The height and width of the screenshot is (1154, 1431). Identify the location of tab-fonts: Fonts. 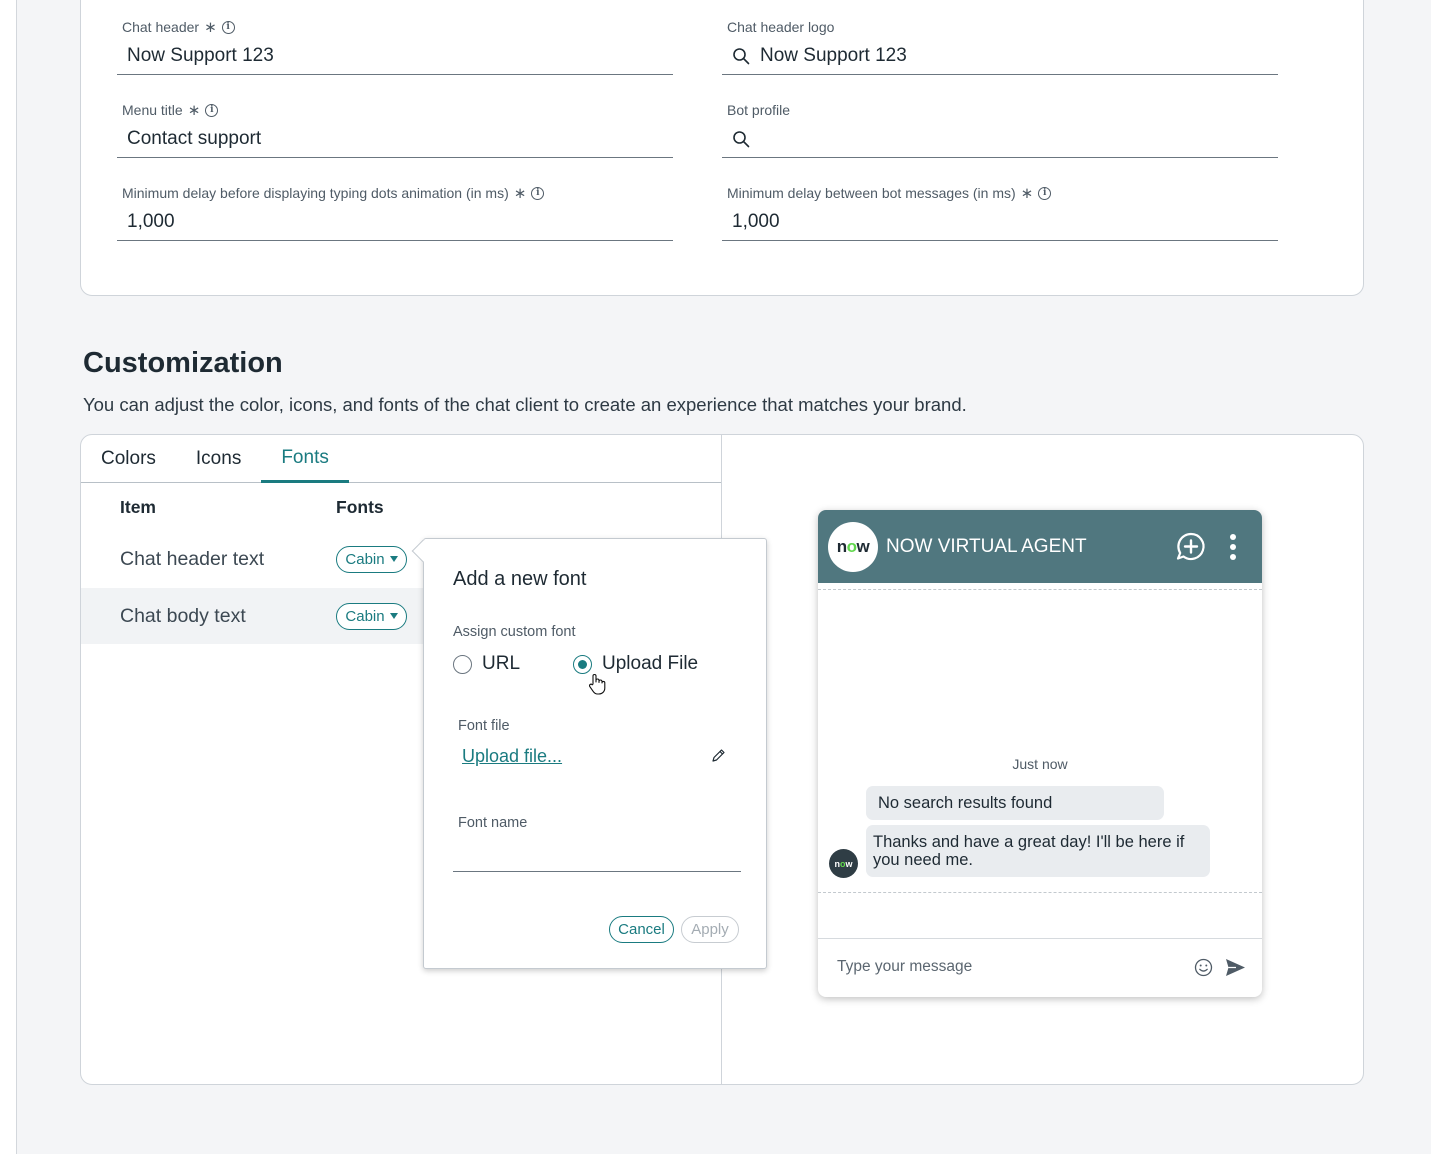
(305, 459).